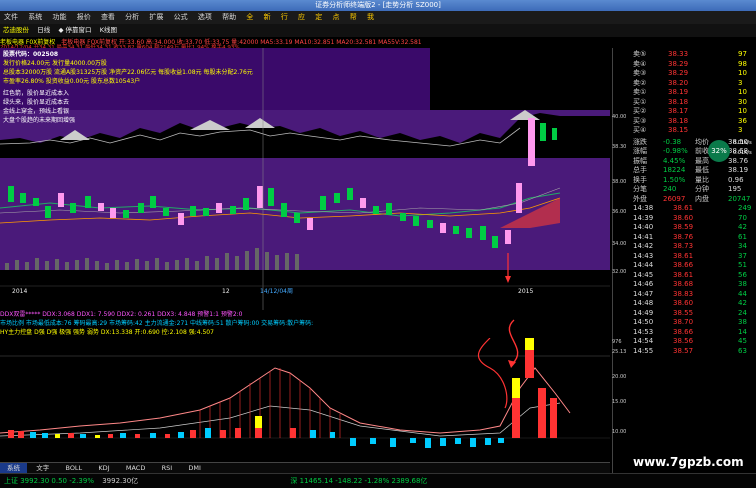  What do you see at coordinates (684, 322) in the screenshot?
I see `tick-row: 14:50 38.70 38` at bounding box center [684, 322].